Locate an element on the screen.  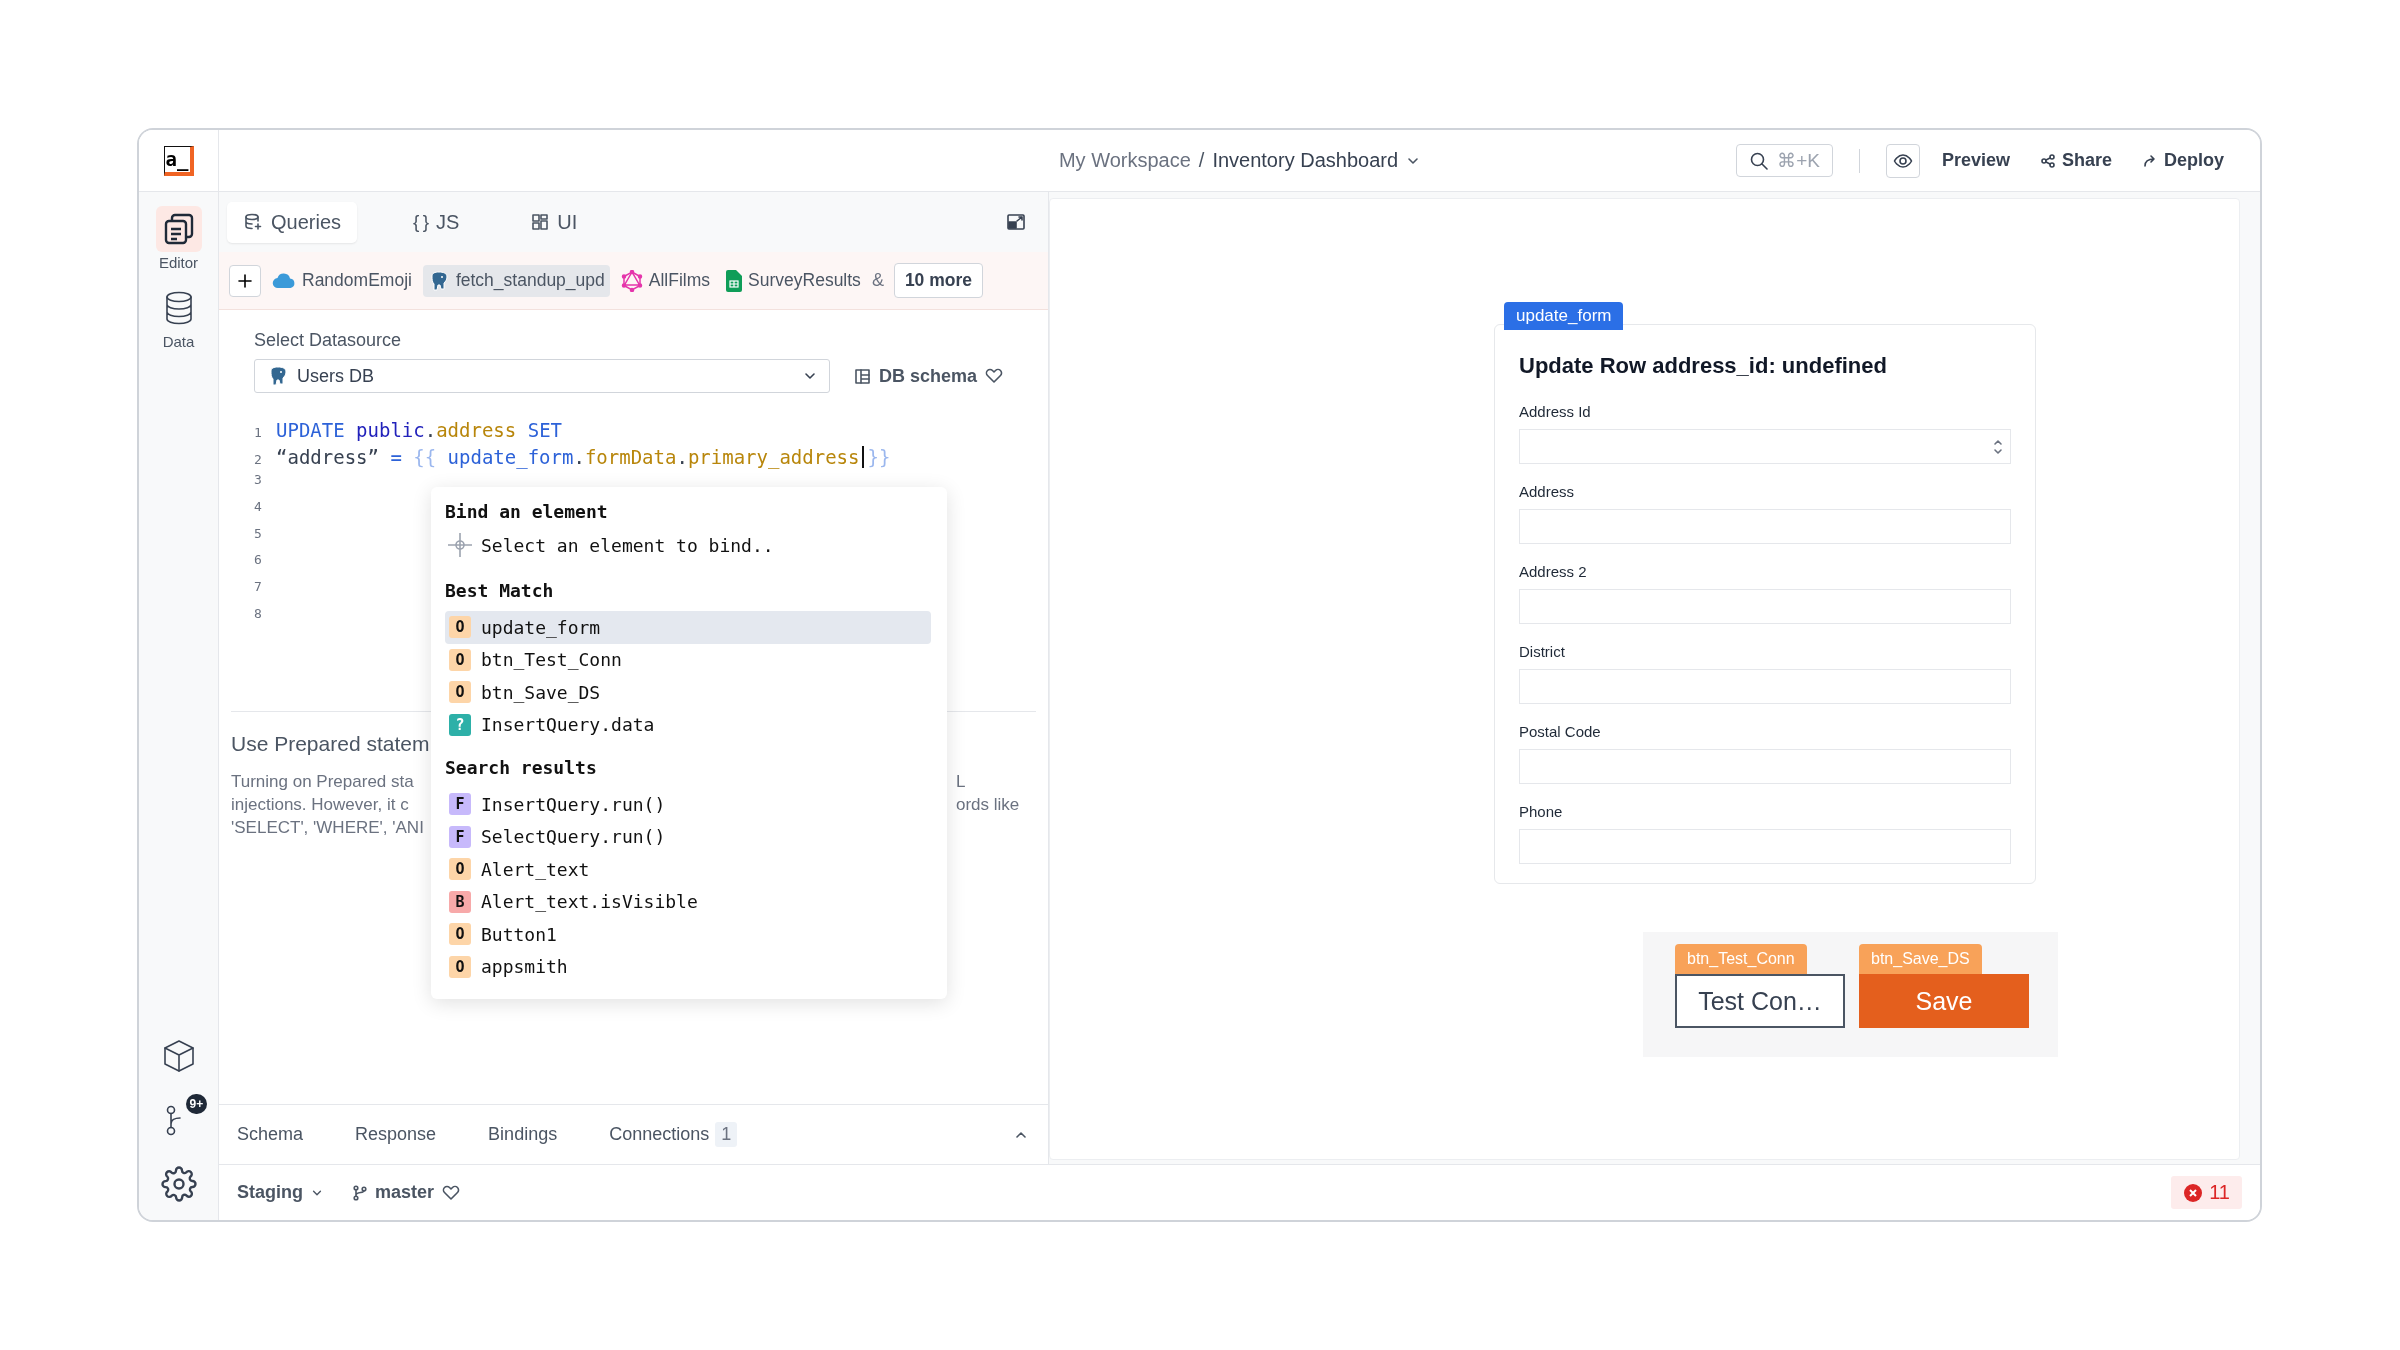
field-label: Address Id is located at coordinates (1555, 411).